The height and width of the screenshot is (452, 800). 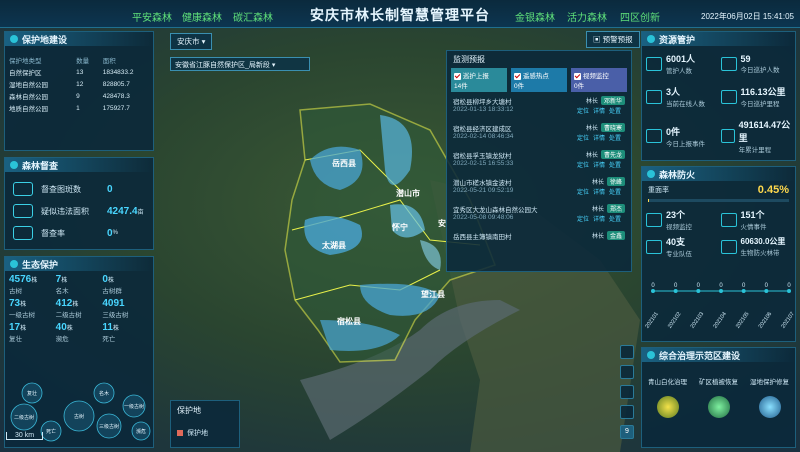 What do you see at coordinates (23, 233) in the screenshot?
I see `percent-icon` at bounding box center [23, 233].